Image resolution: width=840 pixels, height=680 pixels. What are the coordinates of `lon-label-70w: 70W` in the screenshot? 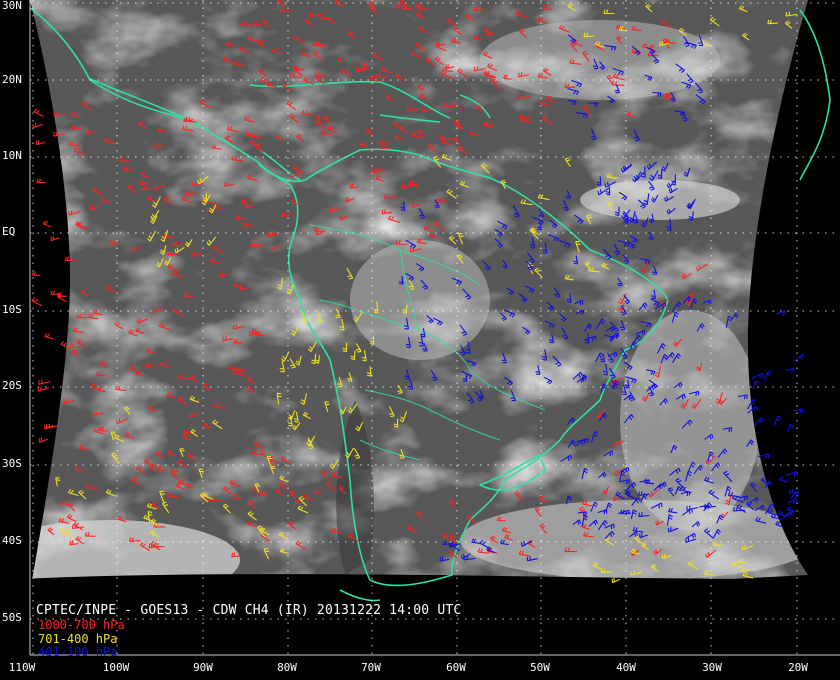 It's located at (371, 667).